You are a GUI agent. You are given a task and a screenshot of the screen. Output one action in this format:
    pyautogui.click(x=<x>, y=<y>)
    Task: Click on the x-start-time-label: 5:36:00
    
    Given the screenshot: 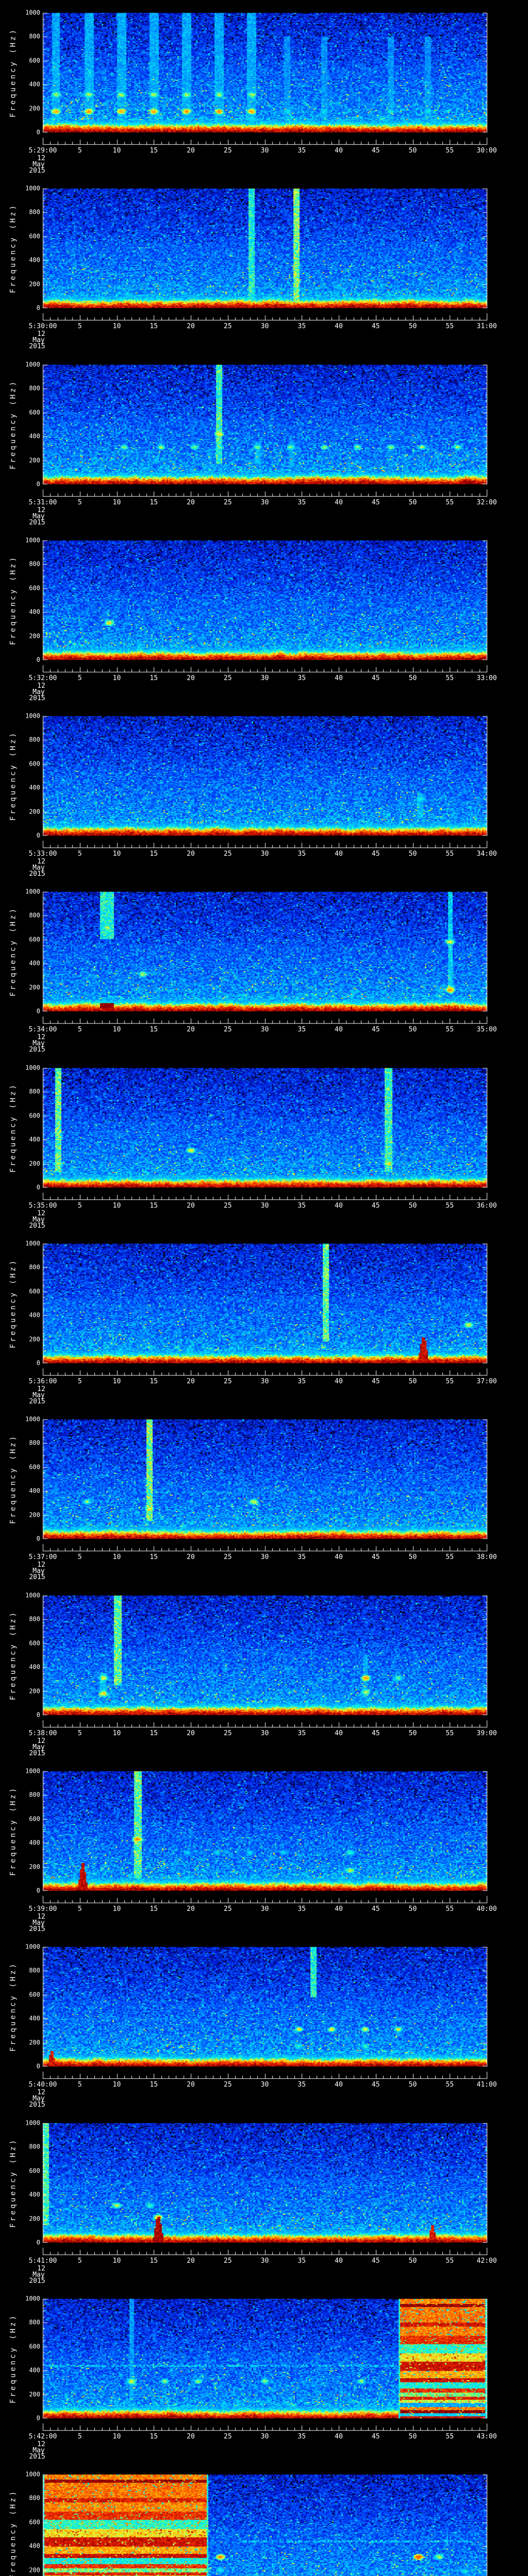 What is the action you would take?
    pyautogui.click(x=42, y=1381)
    